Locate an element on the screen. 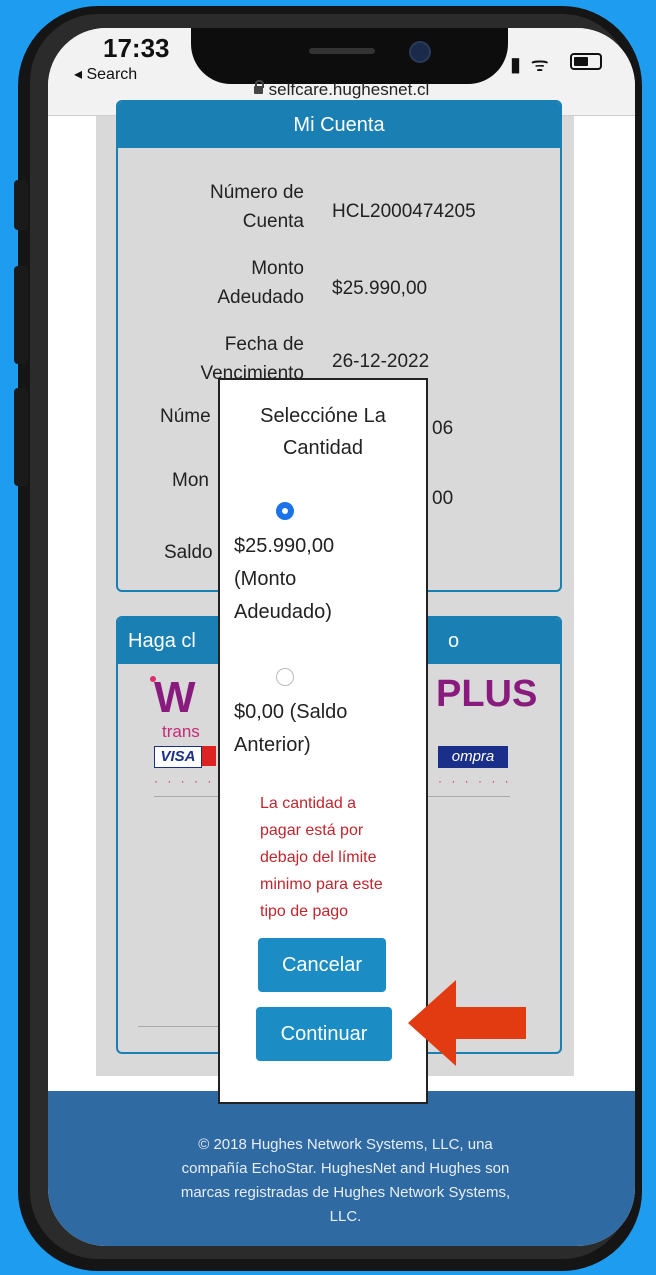 Image resolution: width=656 pixels, height=1275 pixels. mastercard-logo is located at coordinates (209, 756).